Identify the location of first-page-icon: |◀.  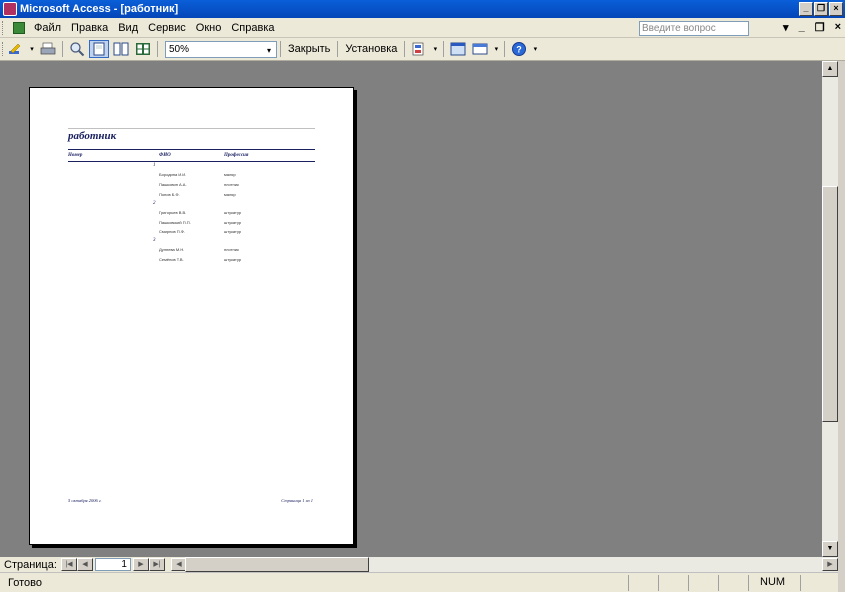
(68, 564).